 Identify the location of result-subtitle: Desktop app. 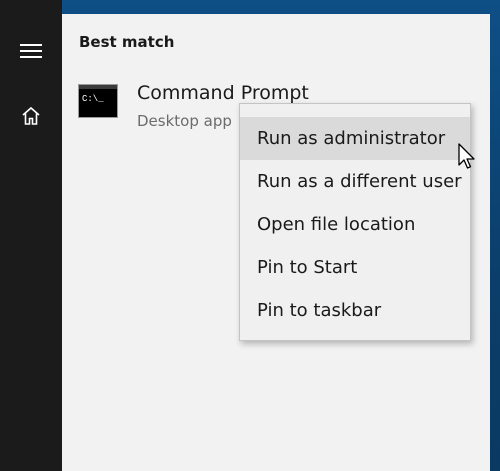
(184, 121).